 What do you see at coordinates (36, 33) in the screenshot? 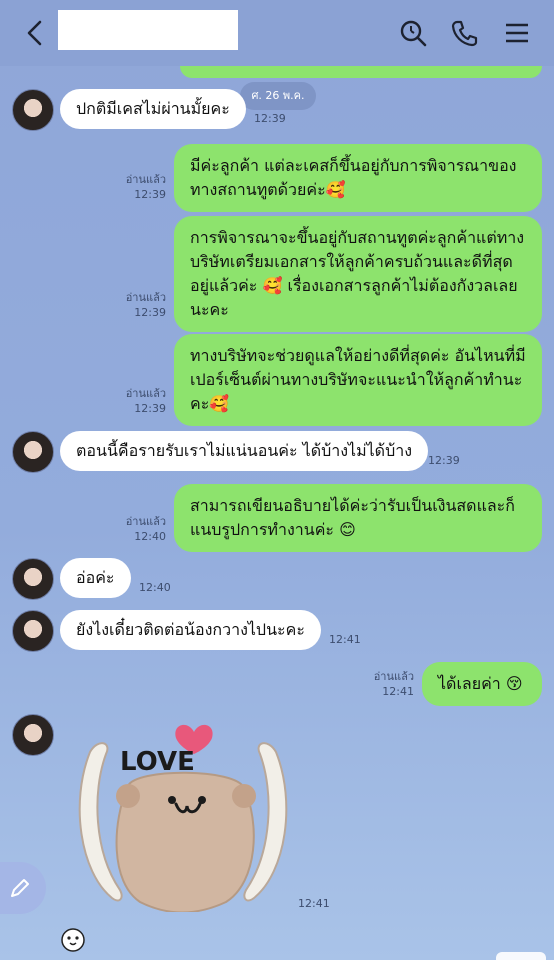
I see `chevron-left-icon` at bounding box center [36, 33].